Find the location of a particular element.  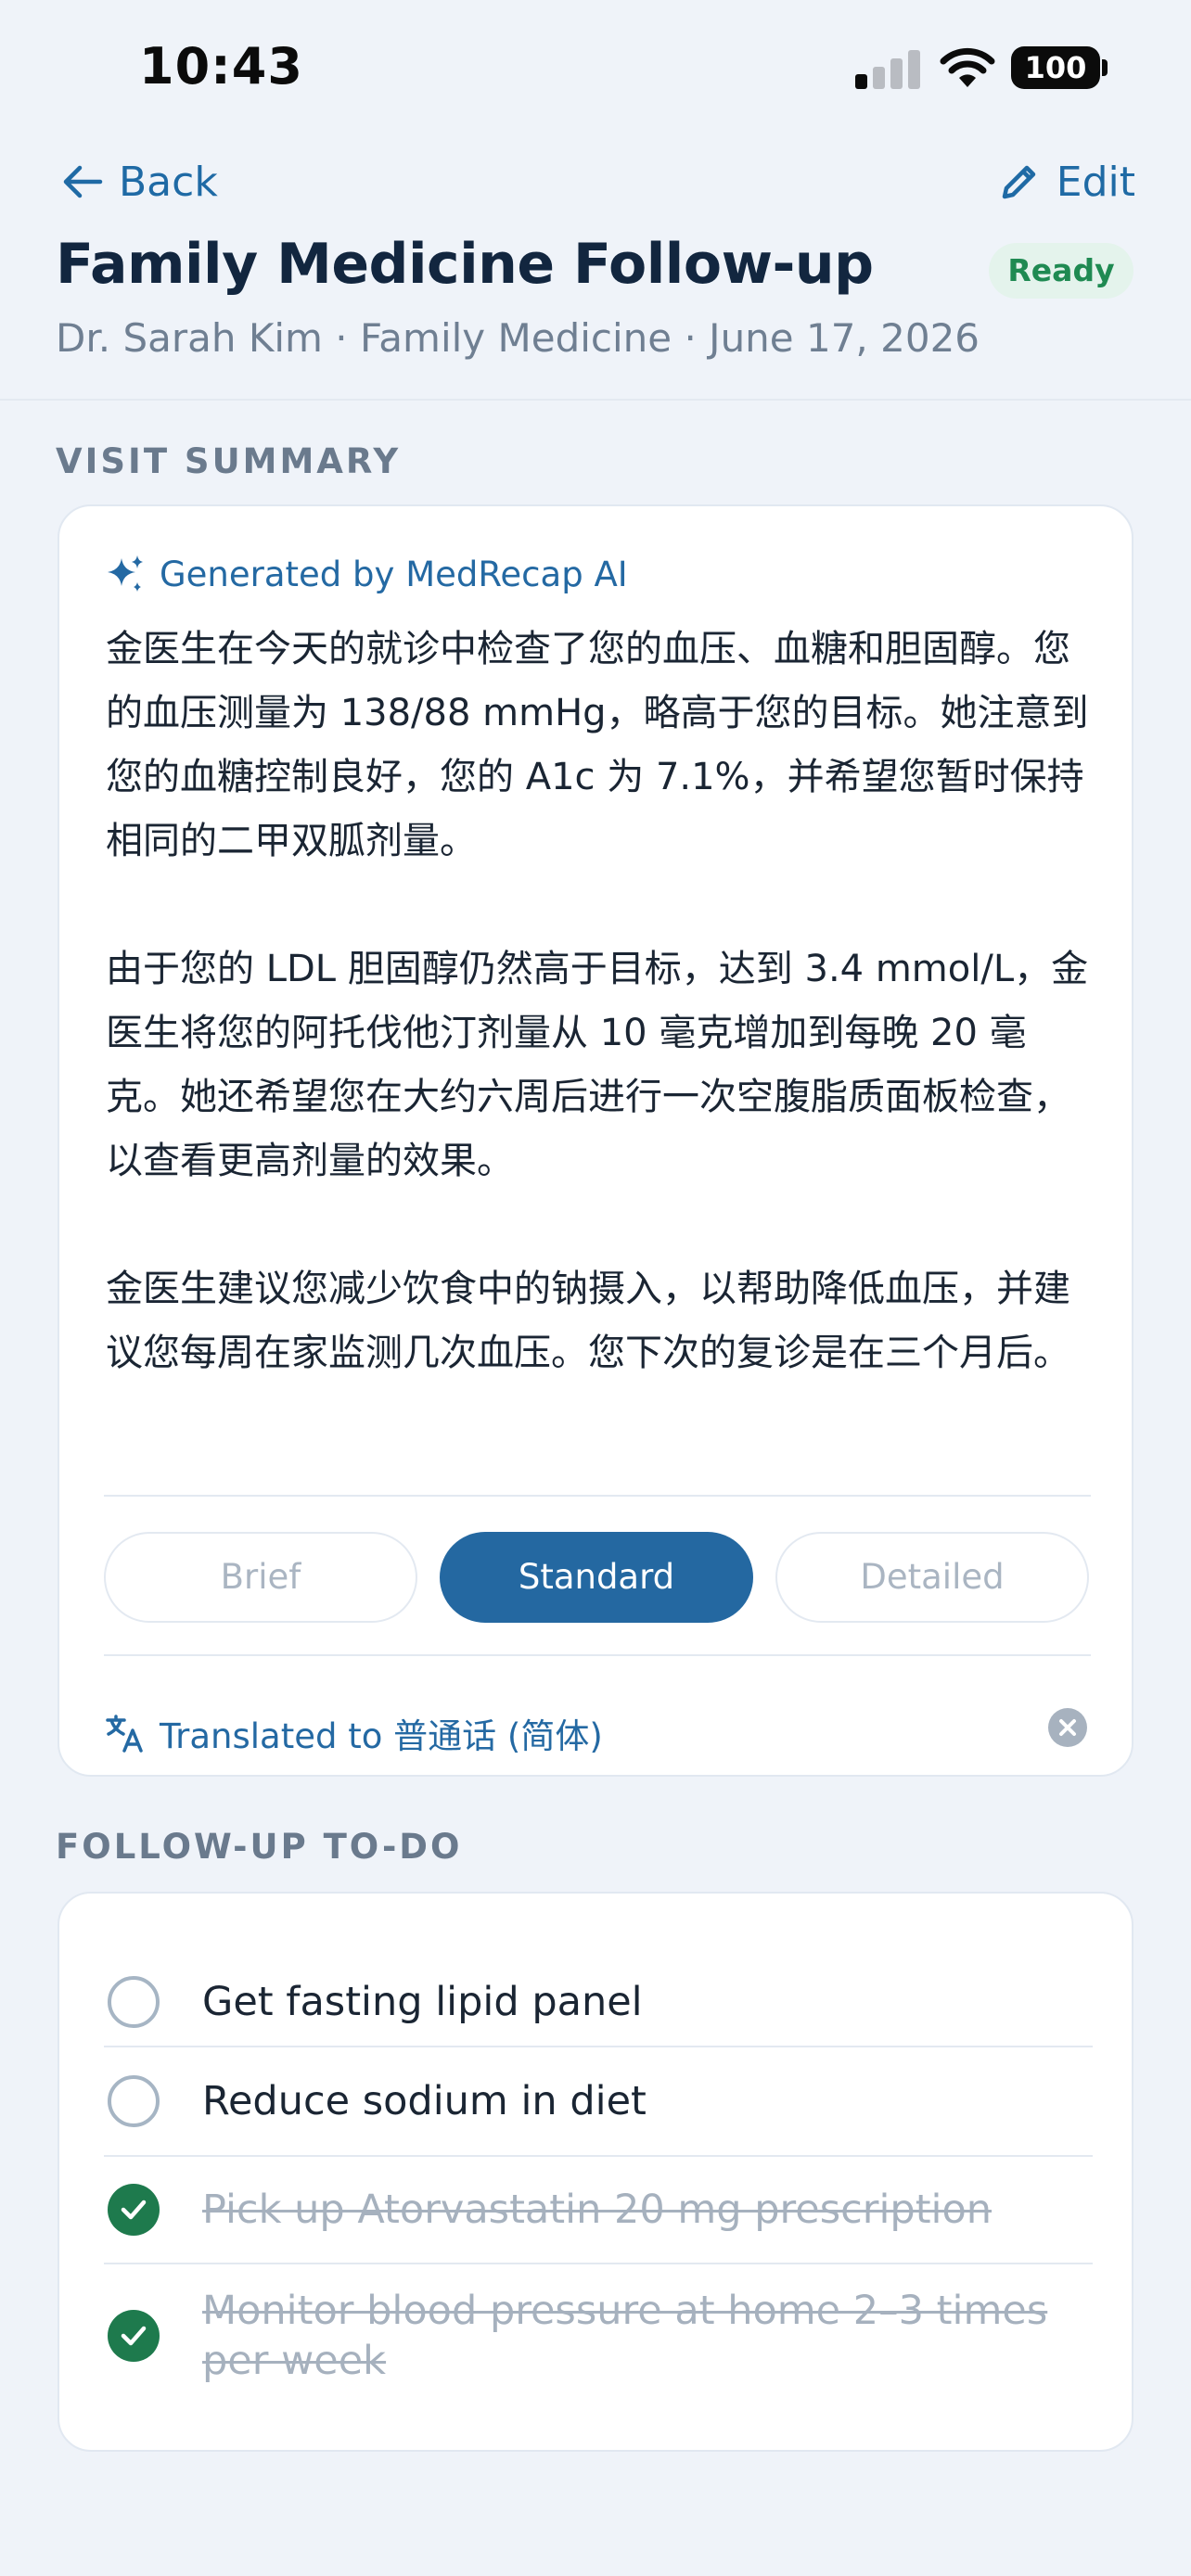

level-detailed-button: Detailed is located at coordinates (932, 1578).